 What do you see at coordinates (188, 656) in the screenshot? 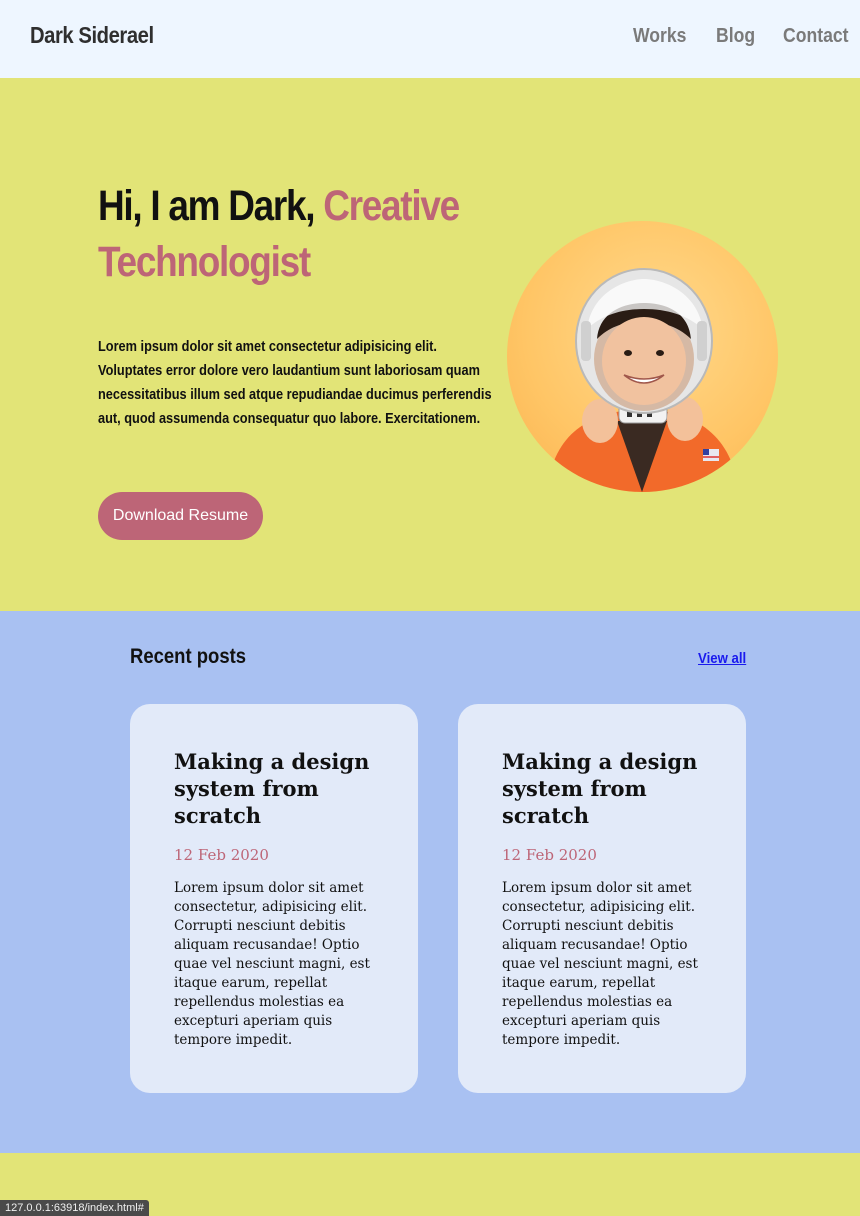
I see `recent-posts-heading: Recent posts` at bounding box center [188, 656].